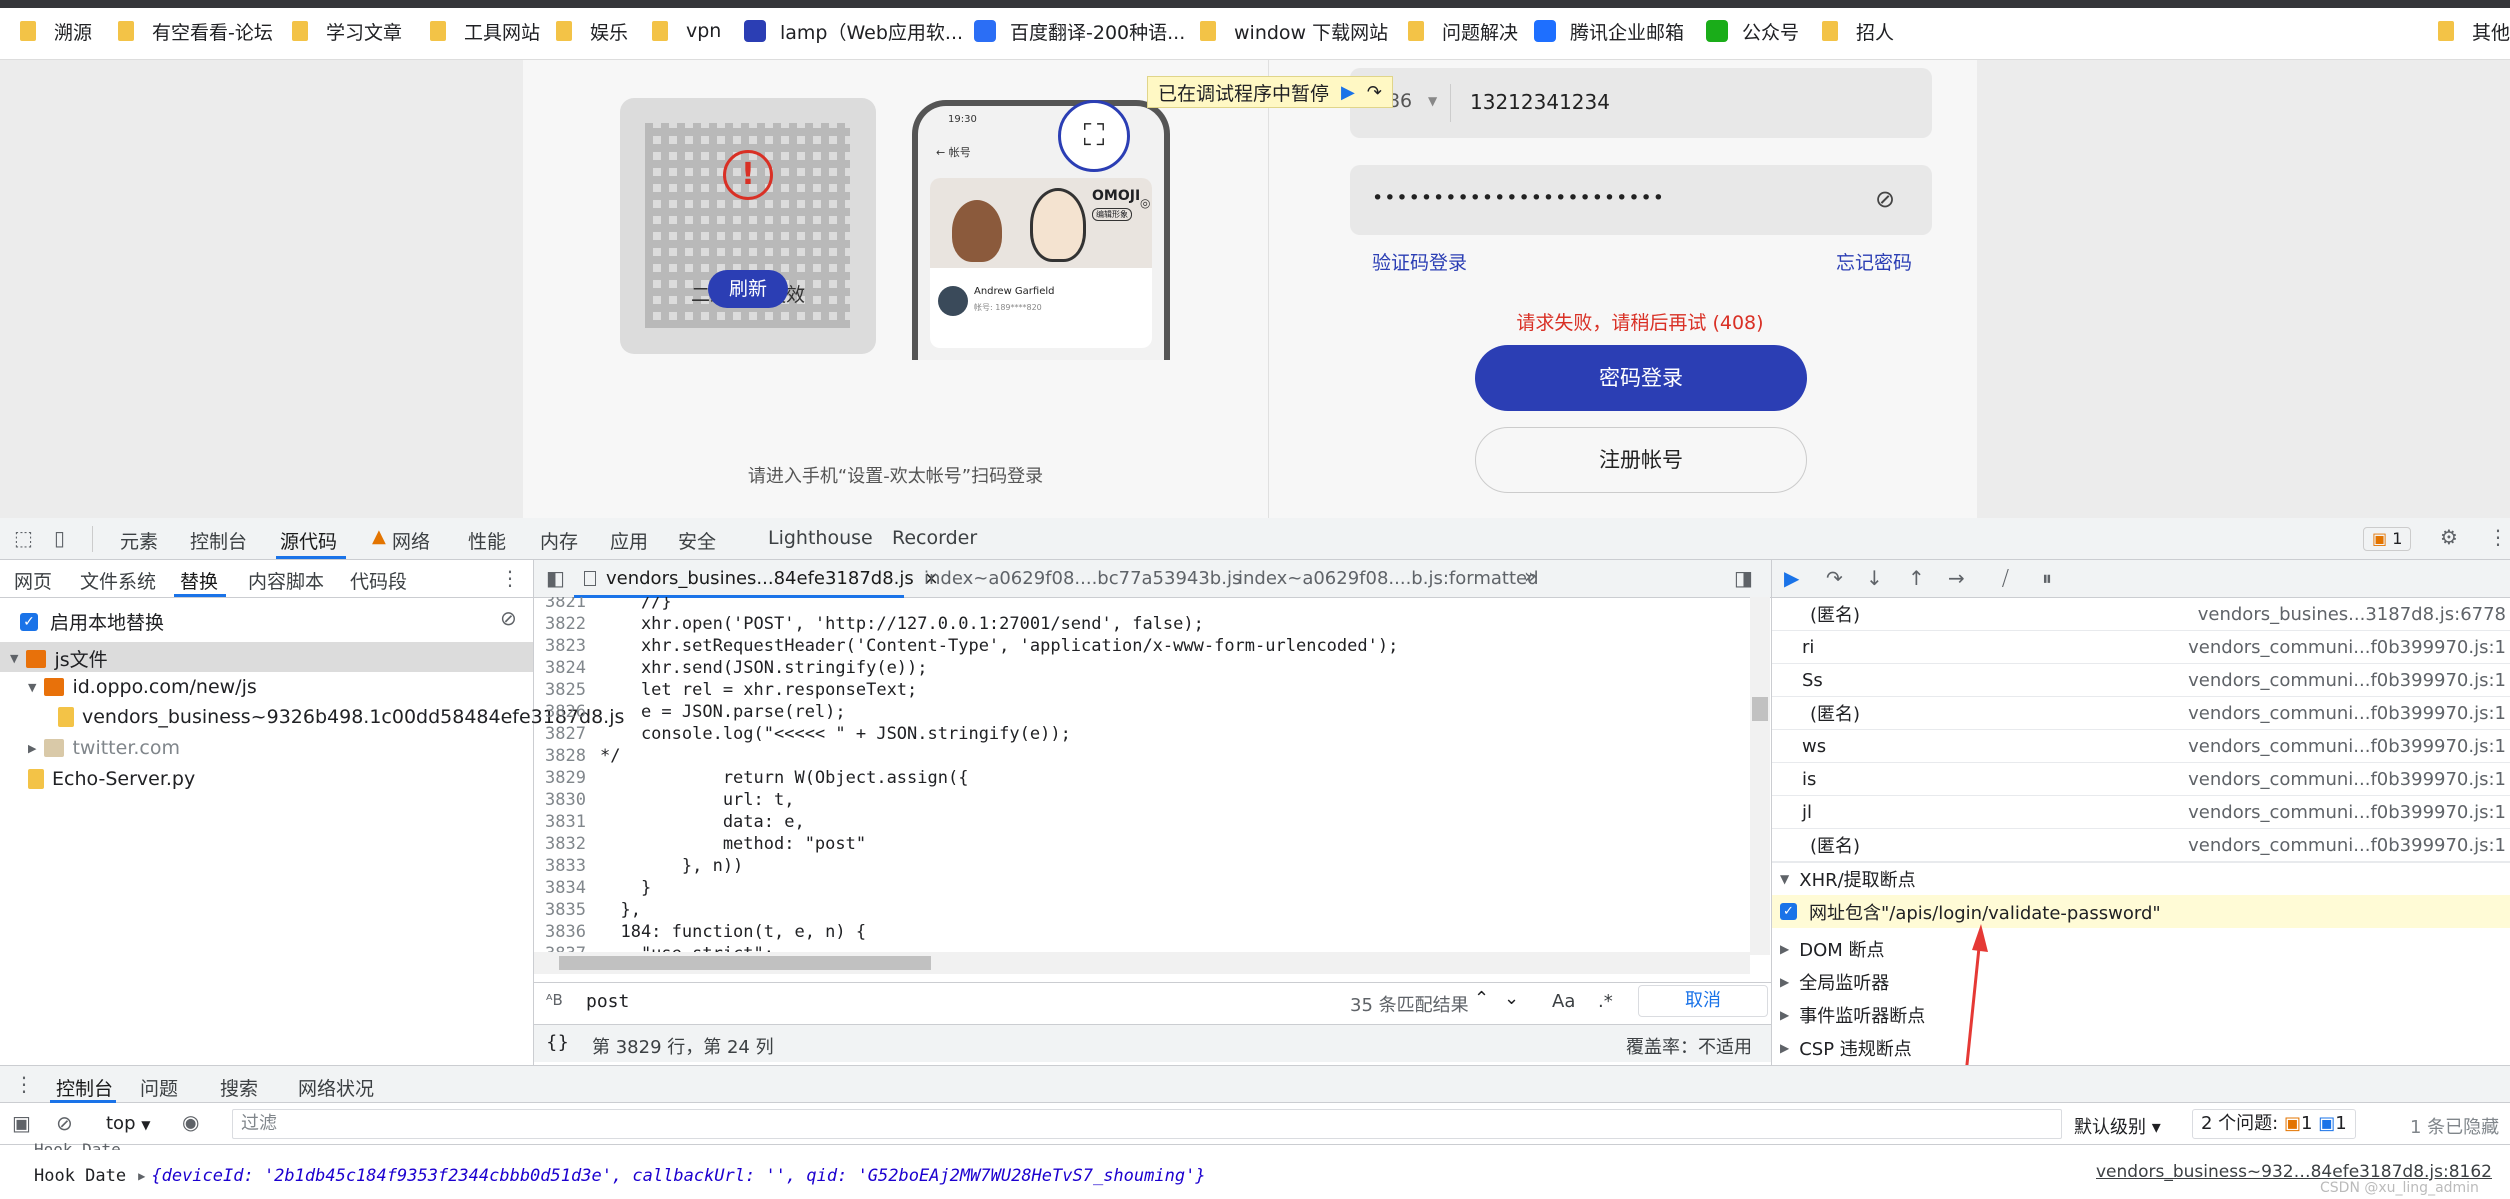  I want to click on toggle-debugger-icon: ◨, so click(1743, 578).